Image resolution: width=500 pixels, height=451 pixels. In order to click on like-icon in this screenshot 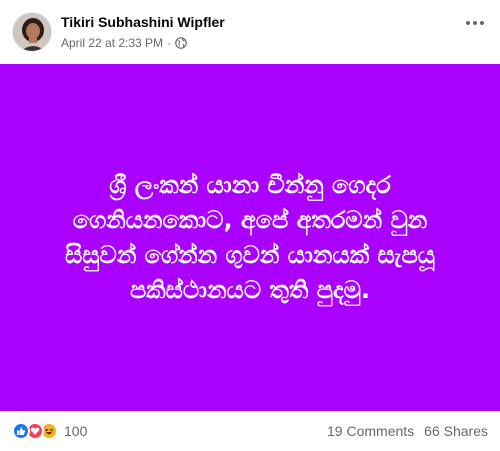, I will do `click(21, 431)`.